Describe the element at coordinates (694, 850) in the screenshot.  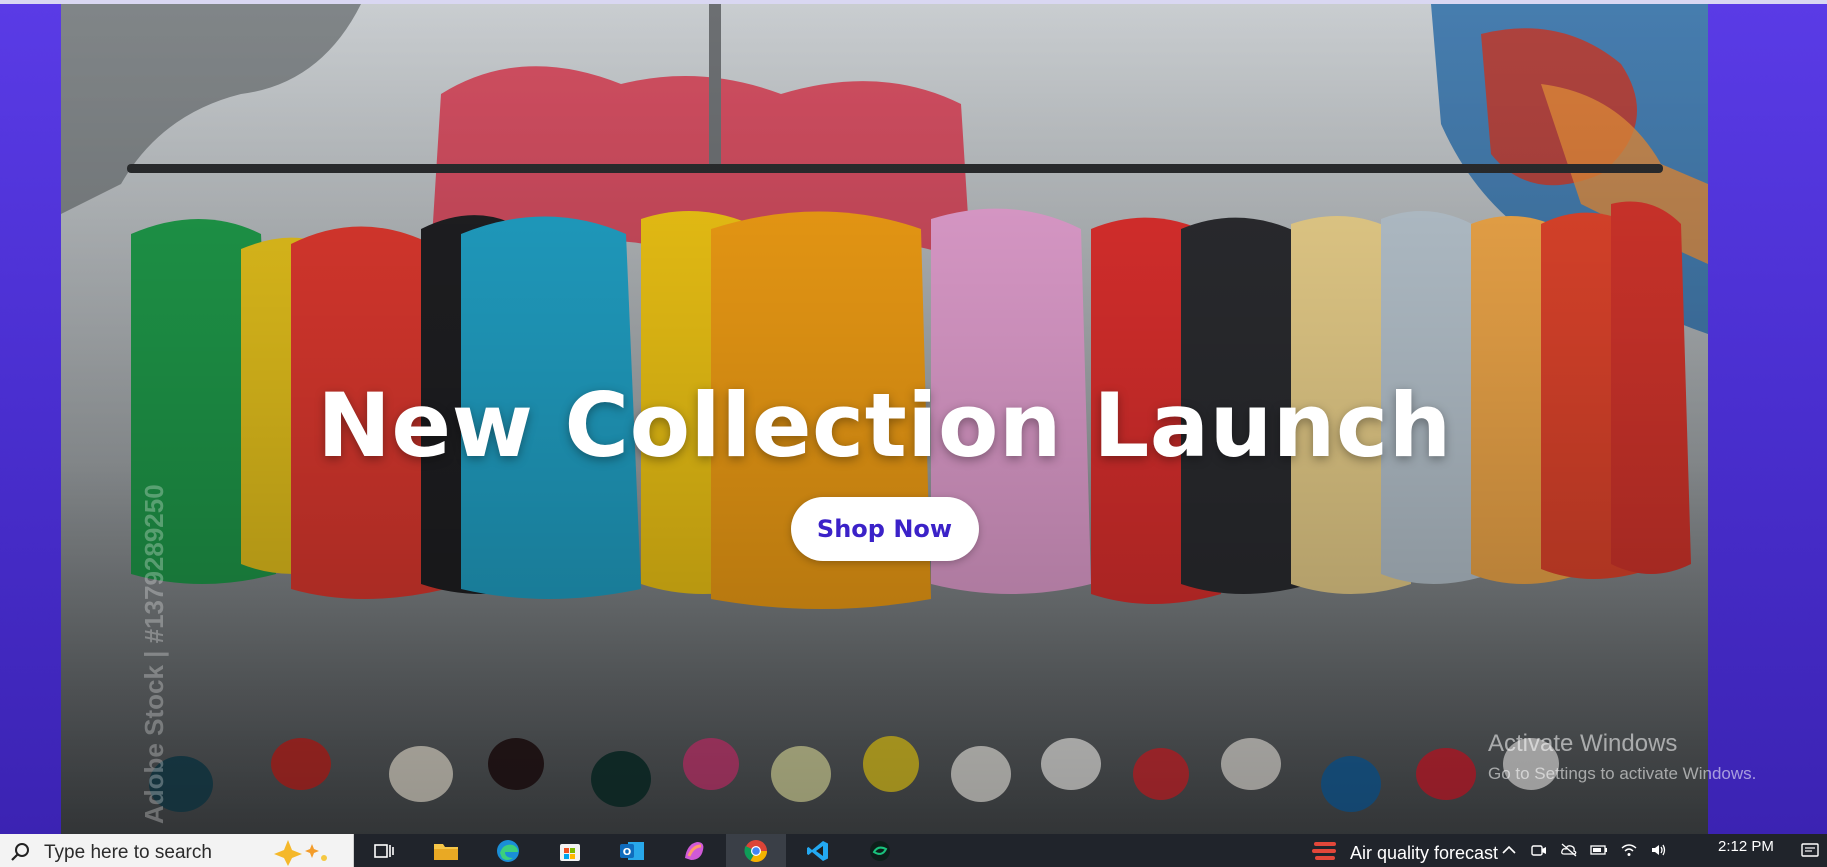
I see `copilot-icon` at that location.